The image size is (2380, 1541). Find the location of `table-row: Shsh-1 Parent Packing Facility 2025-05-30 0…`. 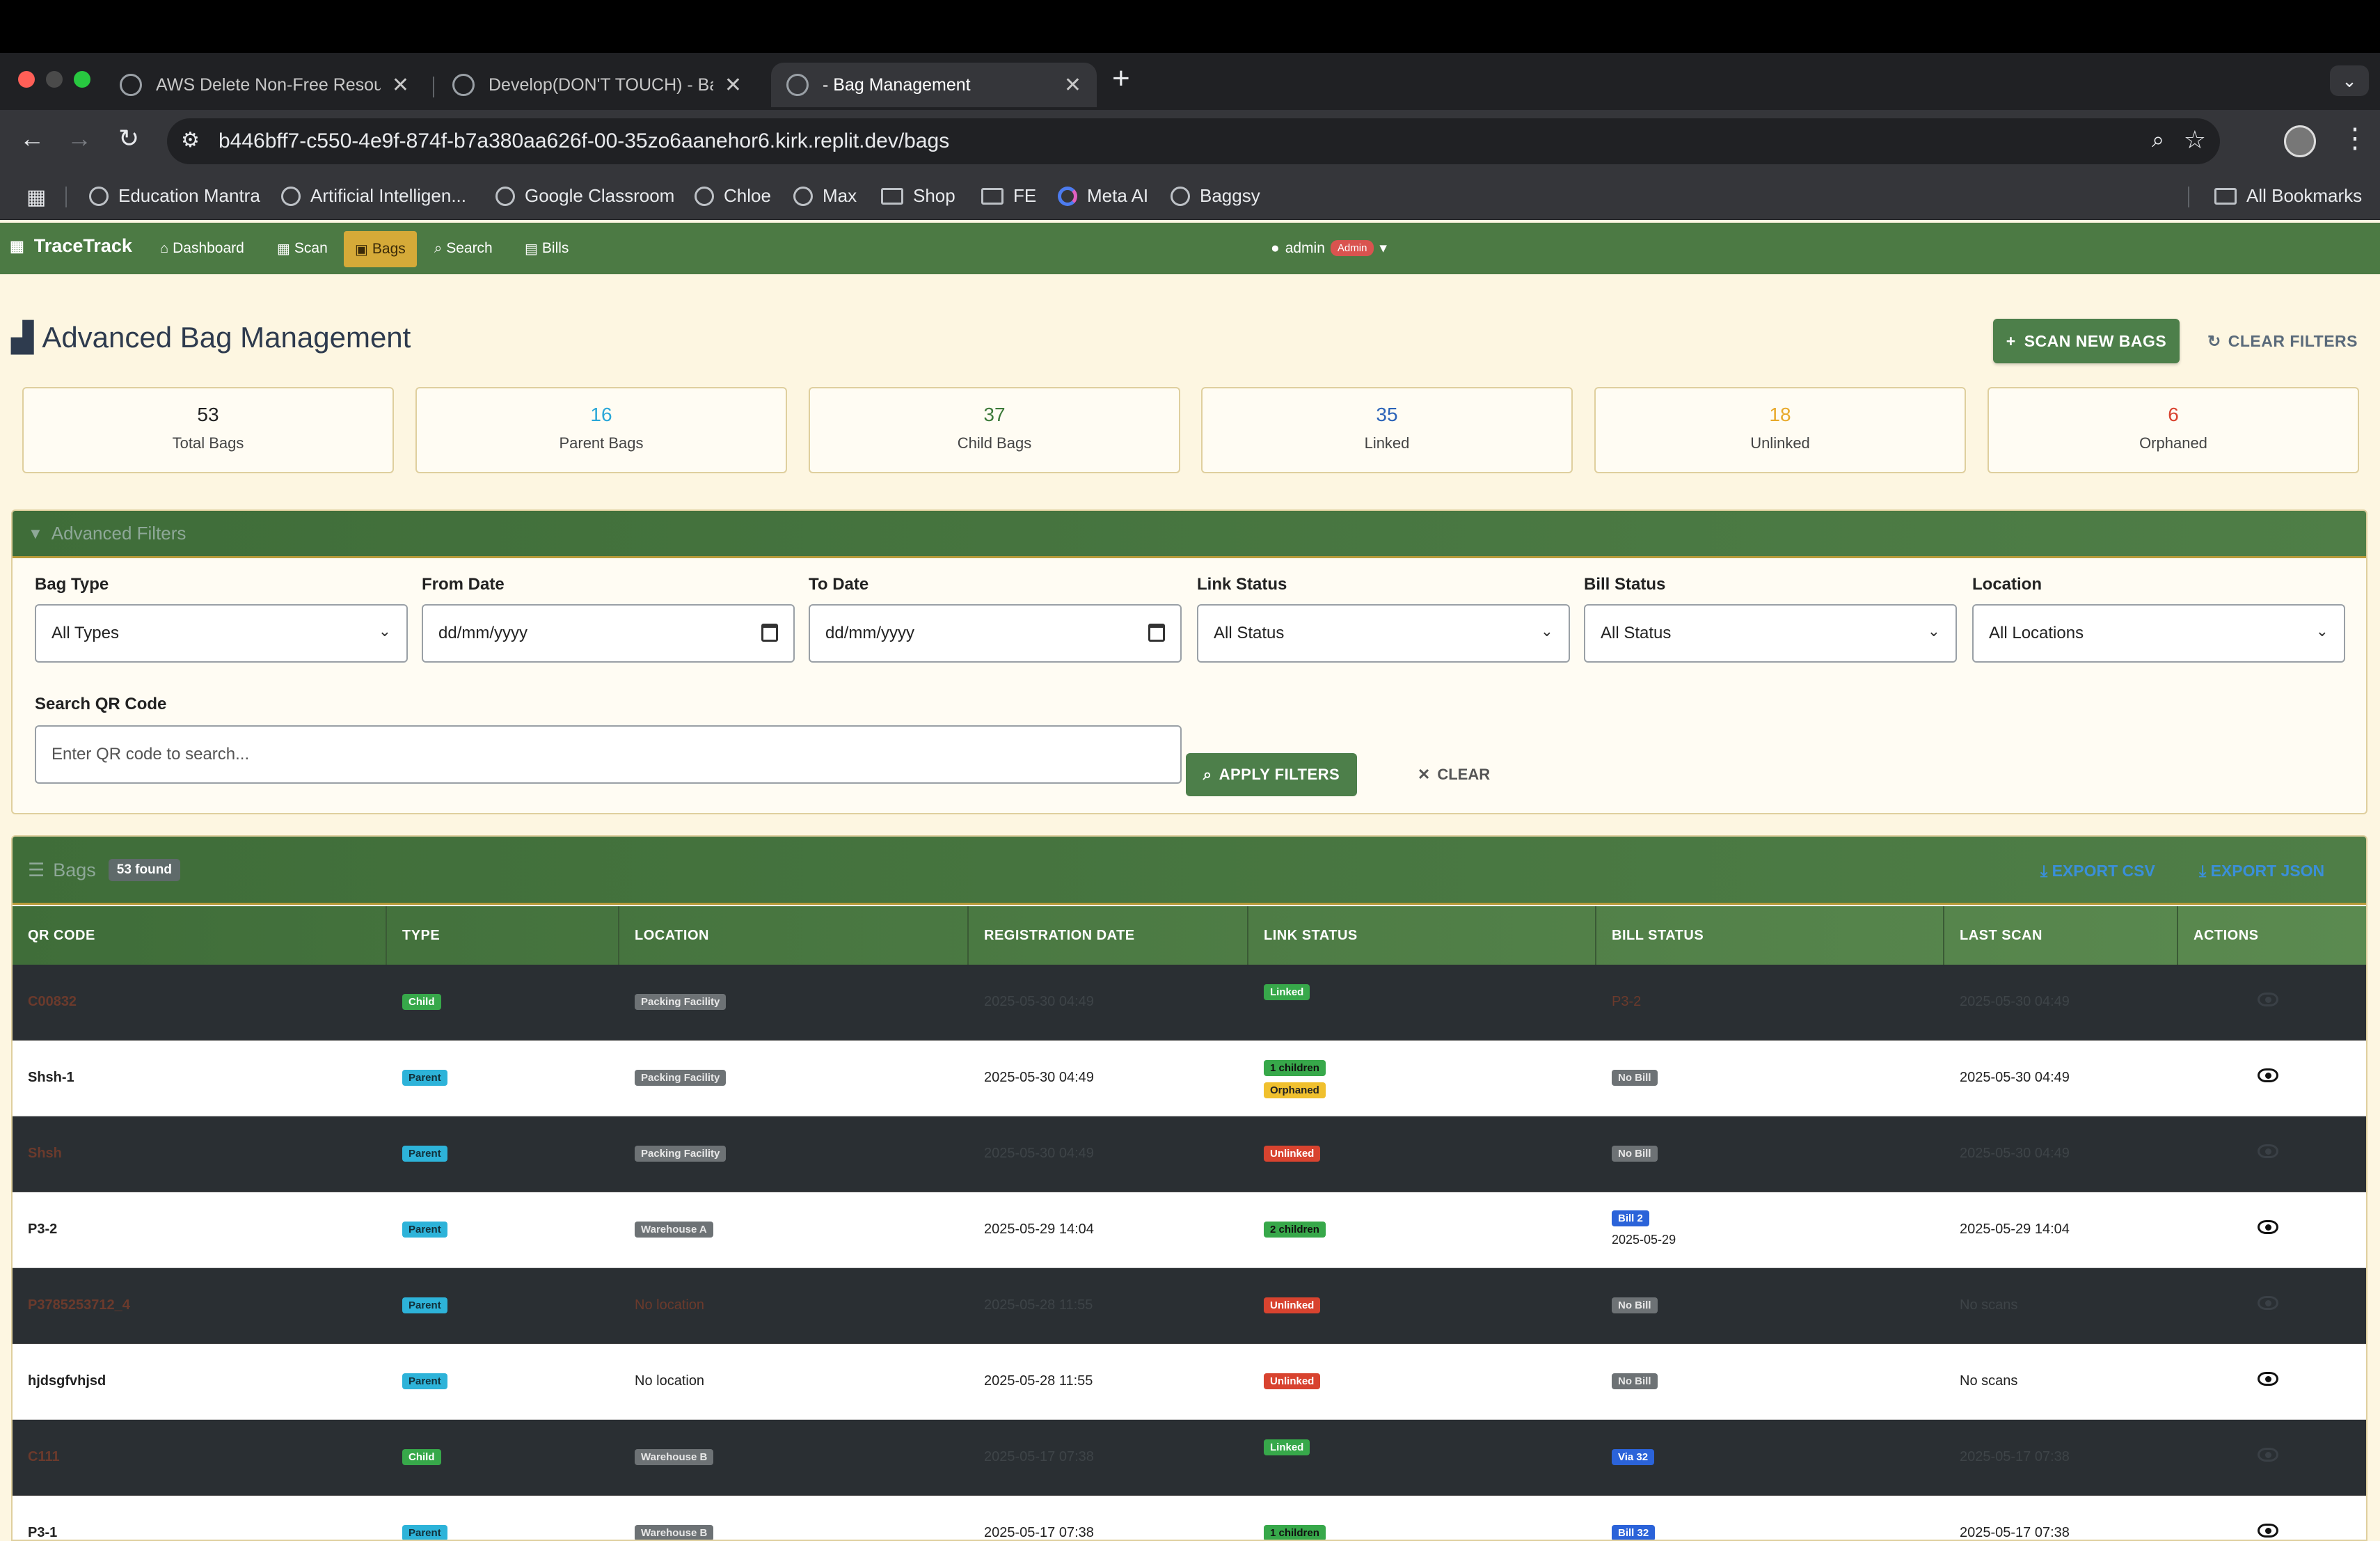

table-row: Shsh-1 Parent Packing Facility 2025-05-30 0… is located at coordinates (1189, 1078).